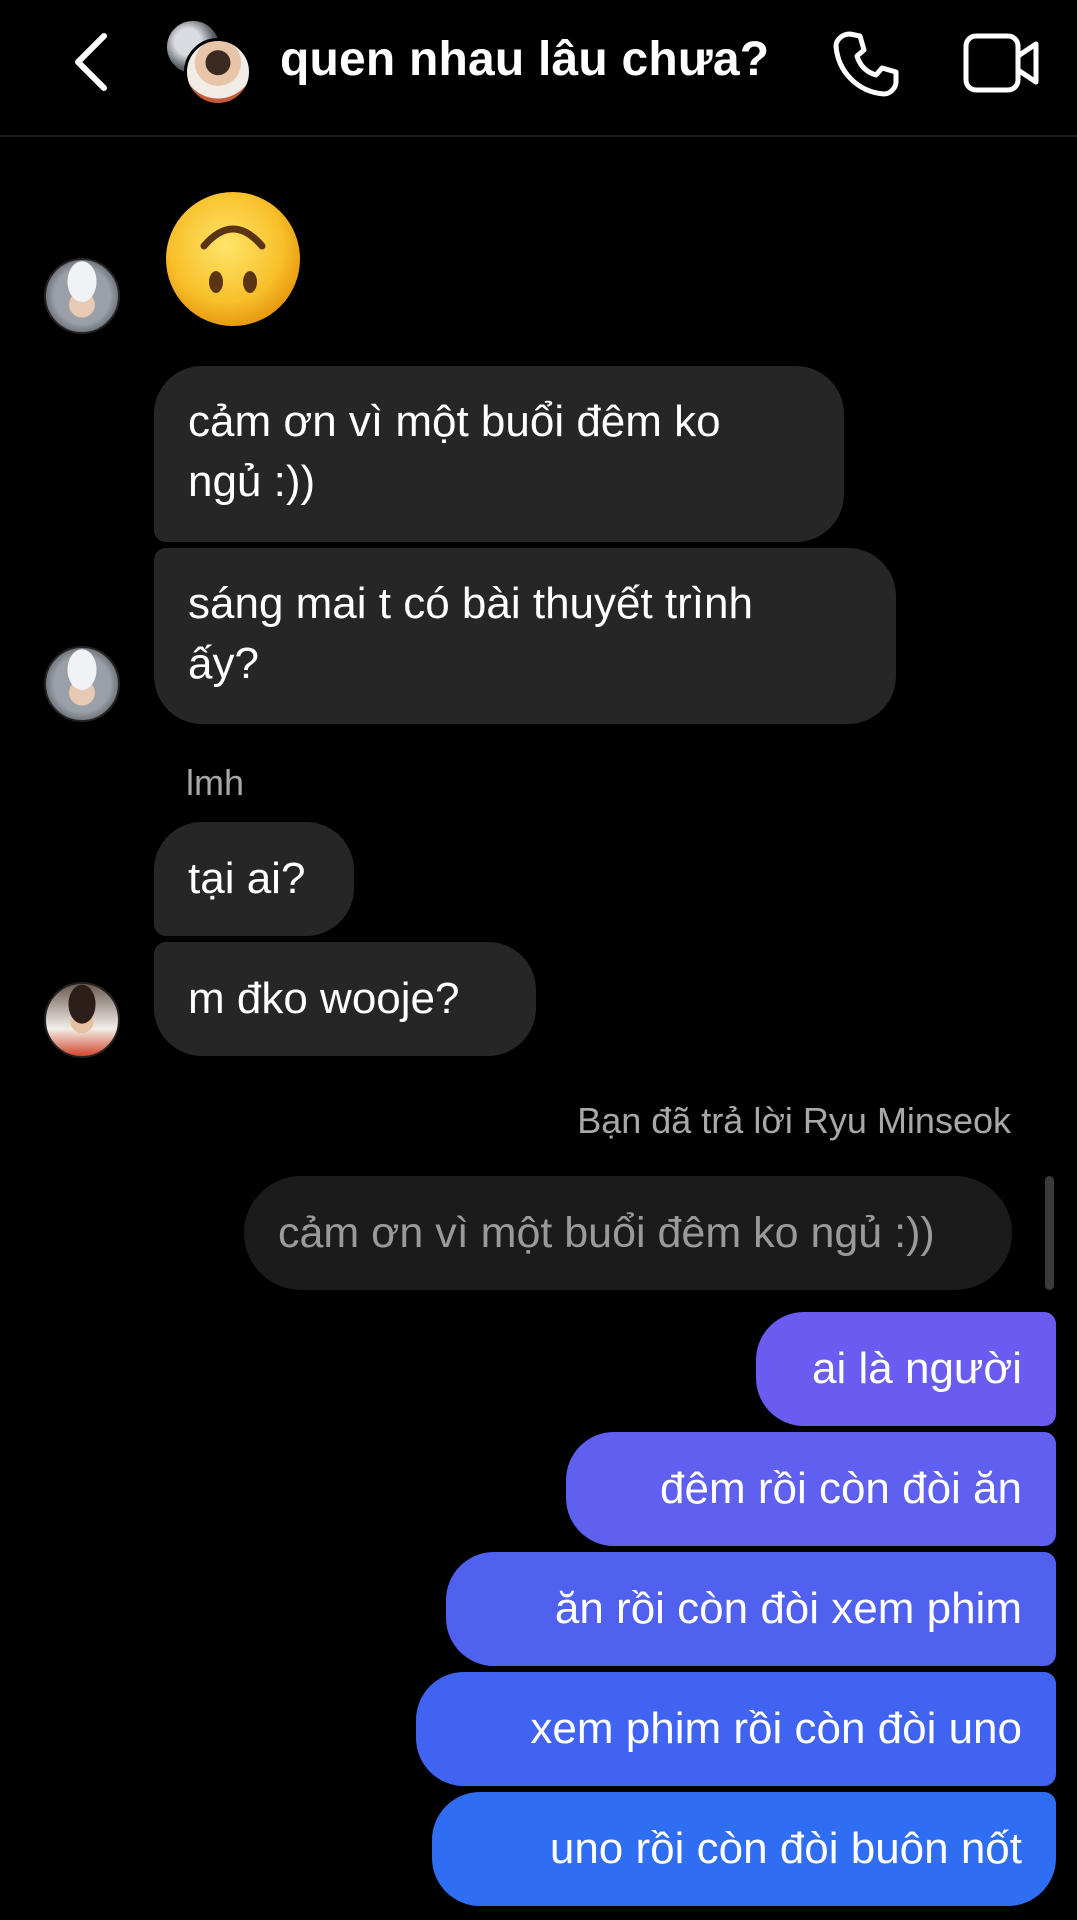  I want to click on message-bubble: uno rồi còn đòi buôn nốt, so click(744, 1849).